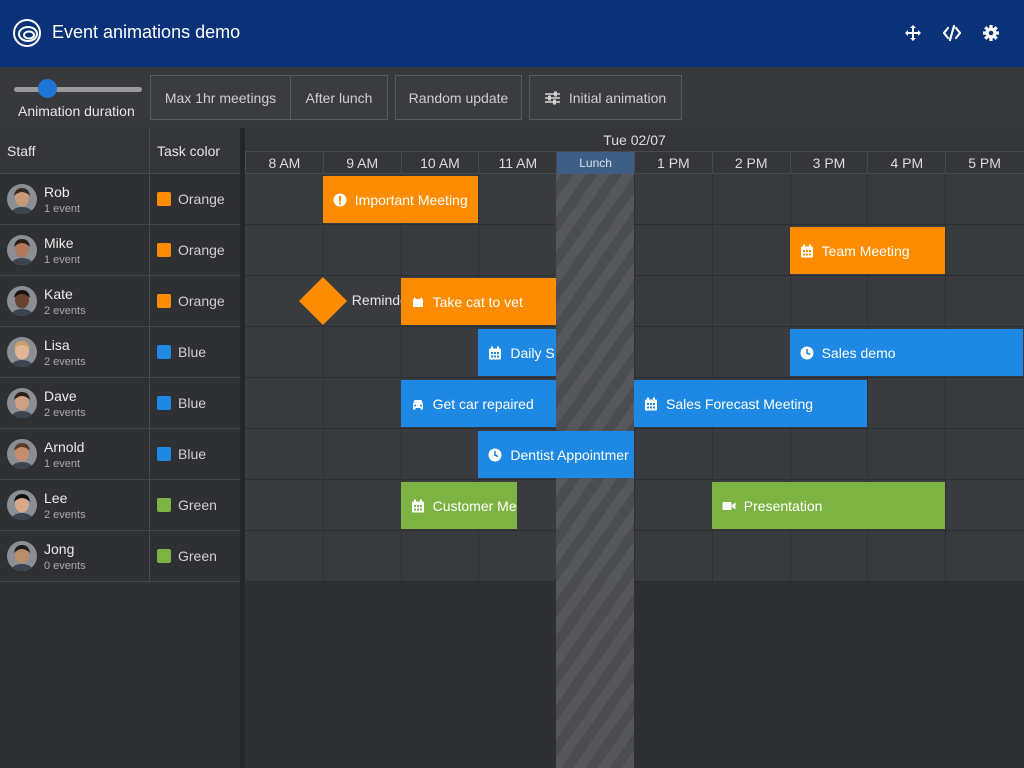 The image size is (1024, 768). I want to click on event-bar: Presentation, so click(828, 505).